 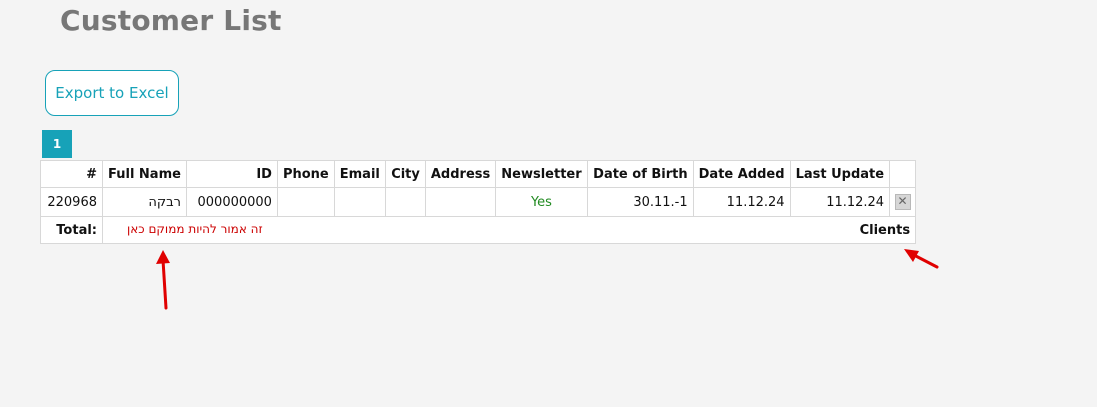 I want to click on page-title: Customer List, so click(x=171, y=20).